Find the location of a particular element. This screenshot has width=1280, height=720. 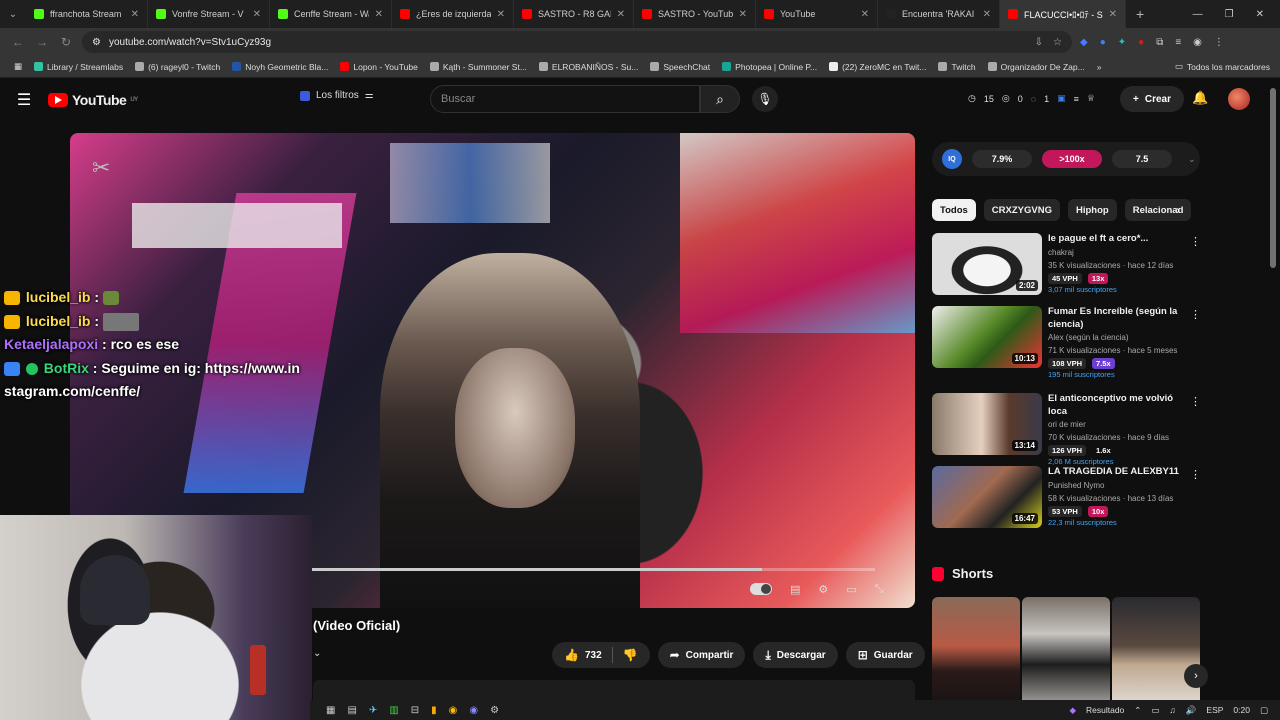

app-icon: ▦ is located at coordinates (330, 710).